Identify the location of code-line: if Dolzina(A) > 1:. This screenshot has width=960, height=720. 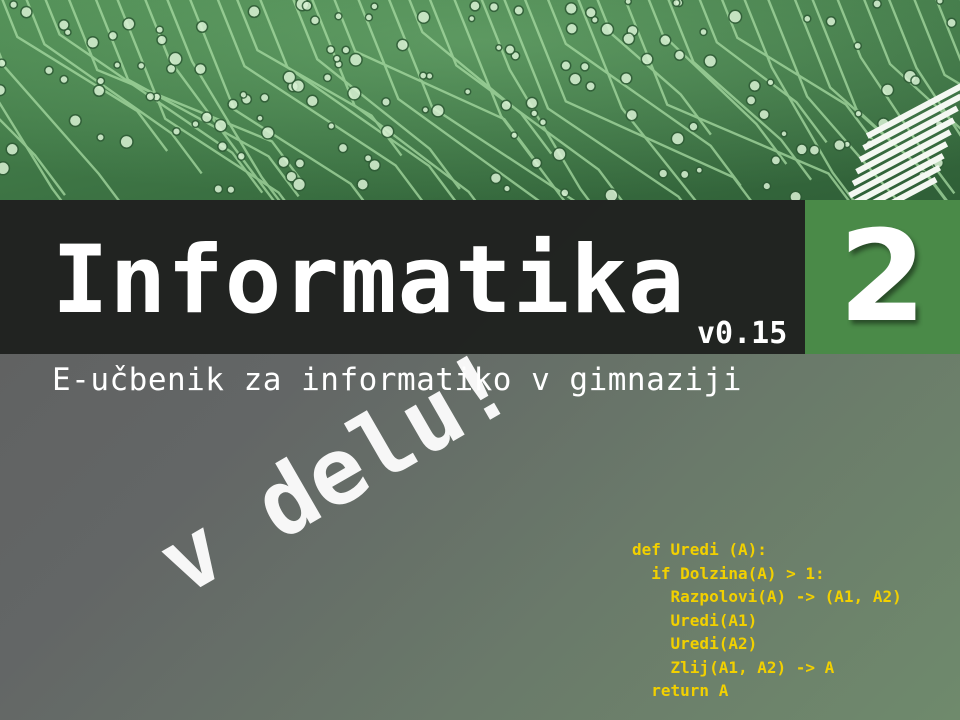
(728, 573).